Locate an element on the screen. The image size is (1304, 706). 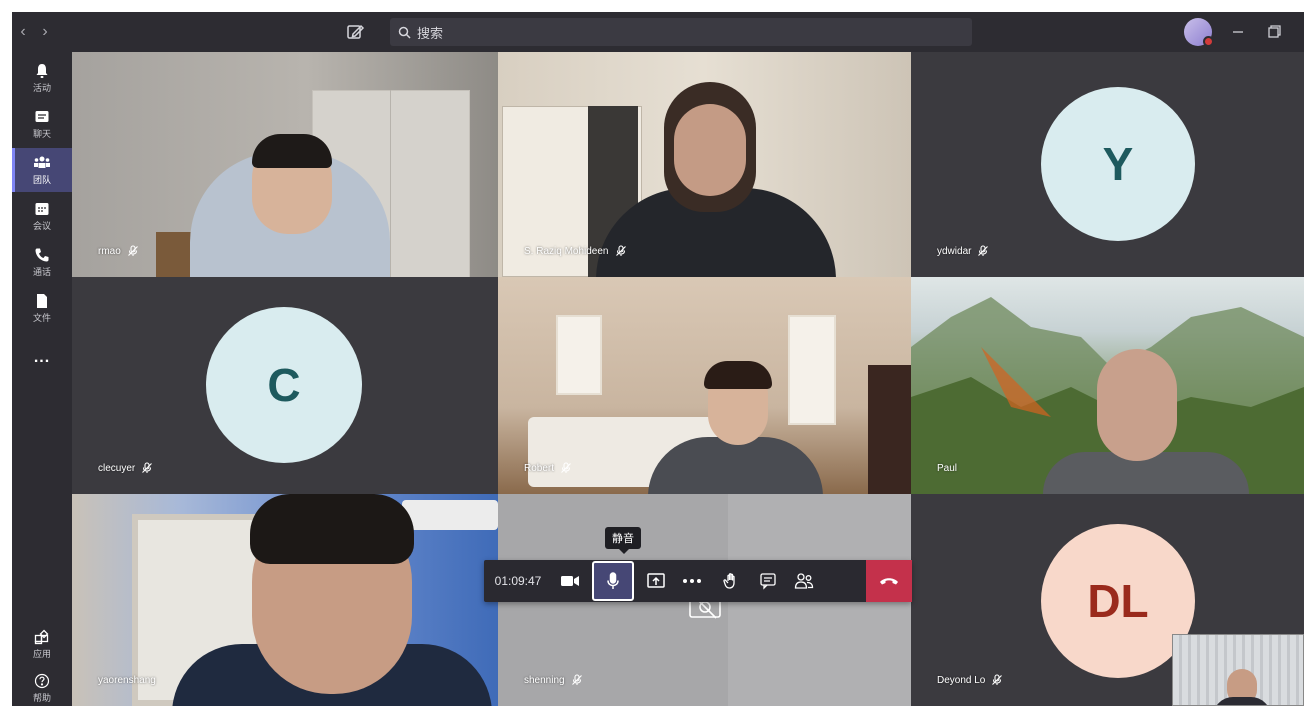
mute-button is located at coordinates (613, 581).